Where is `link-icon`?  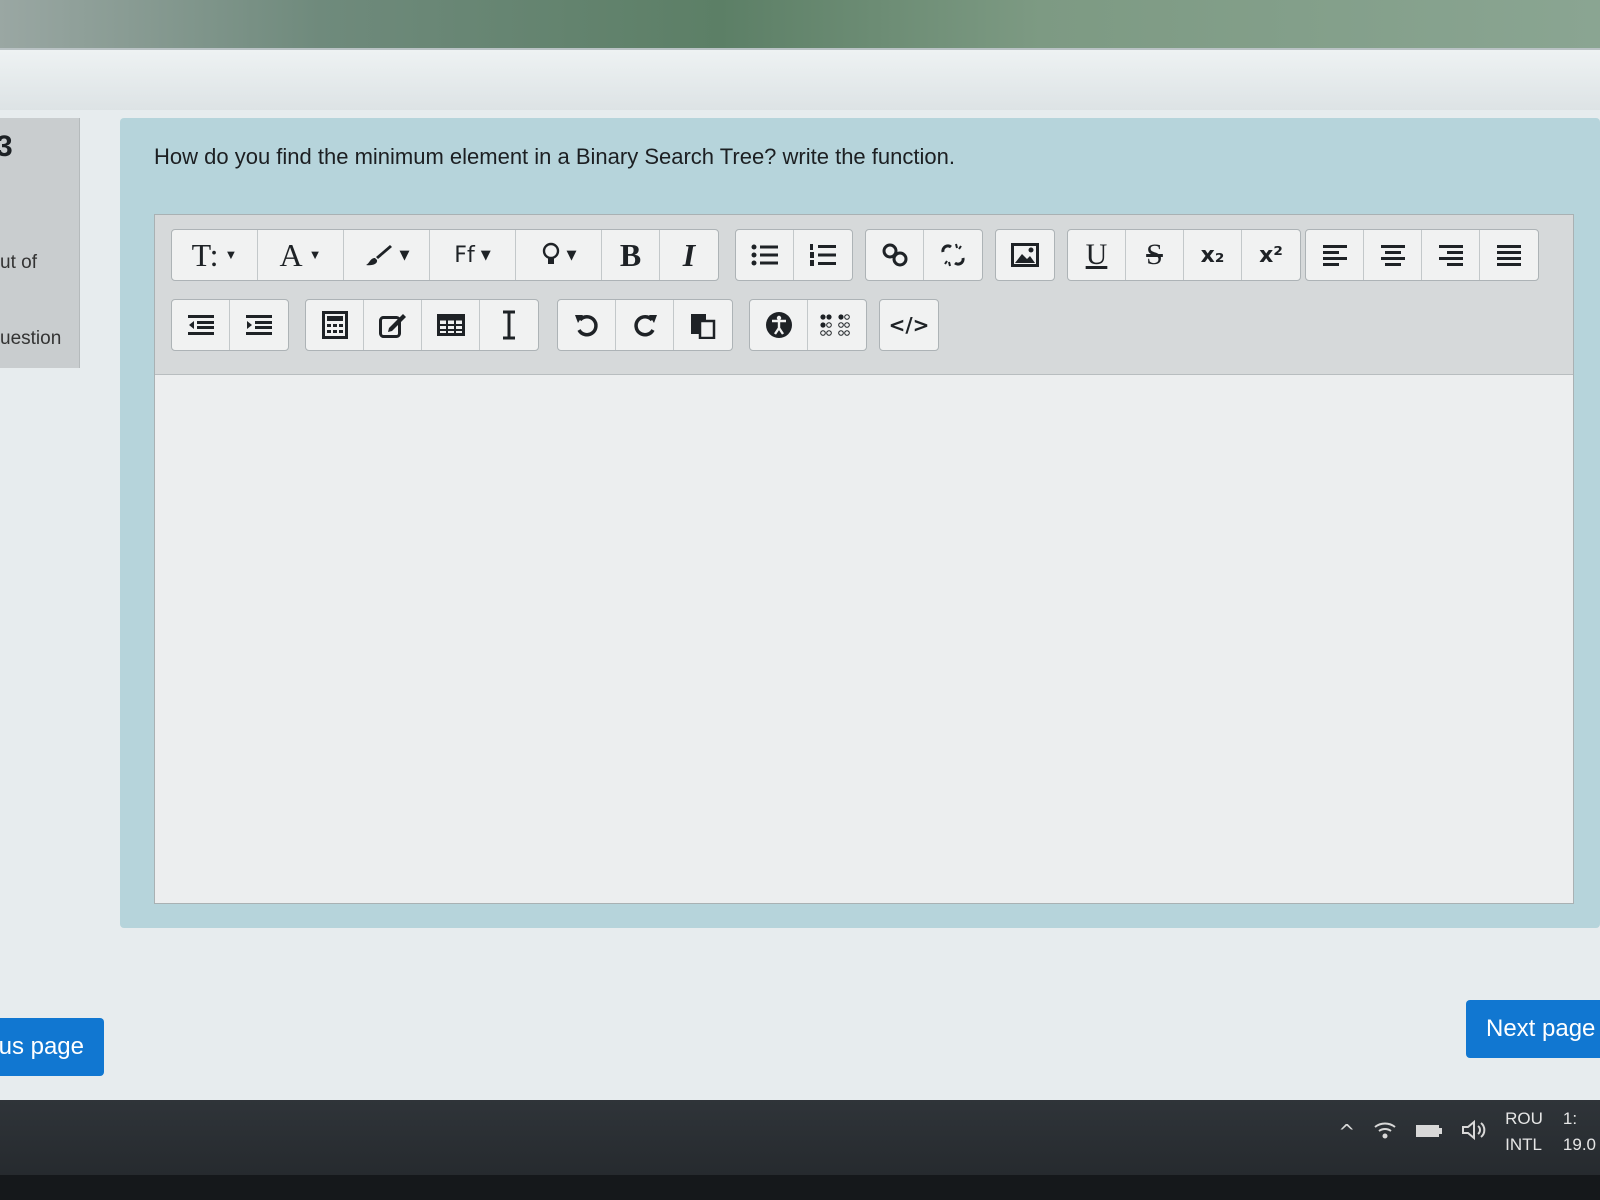 link-icon is located at coordinates (895, 255).